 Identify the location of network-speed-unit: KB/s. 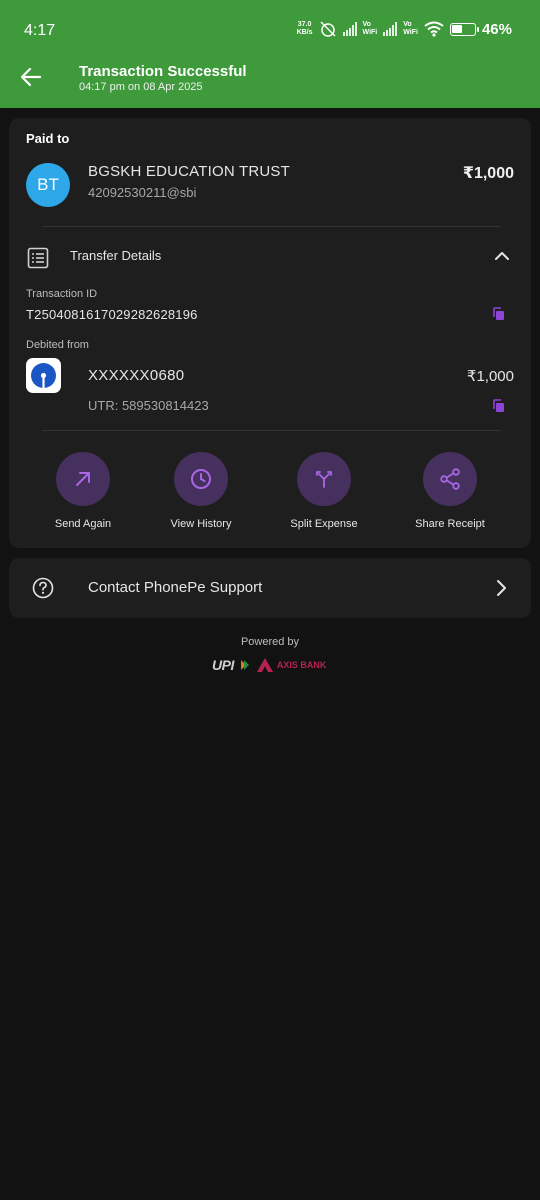
(304, 32).